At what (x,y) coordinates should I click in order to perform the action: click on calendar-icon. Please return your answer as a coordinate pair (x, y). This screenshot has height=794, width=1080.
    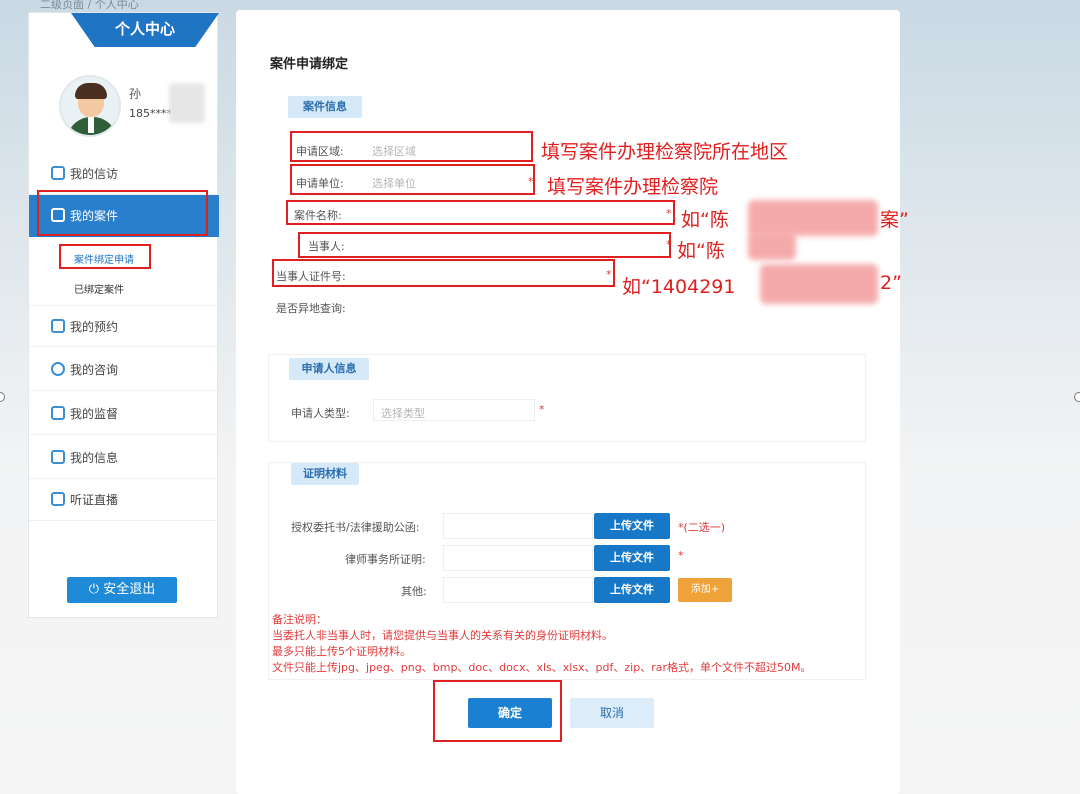
    Looking at the image, I should click on (58, 326).